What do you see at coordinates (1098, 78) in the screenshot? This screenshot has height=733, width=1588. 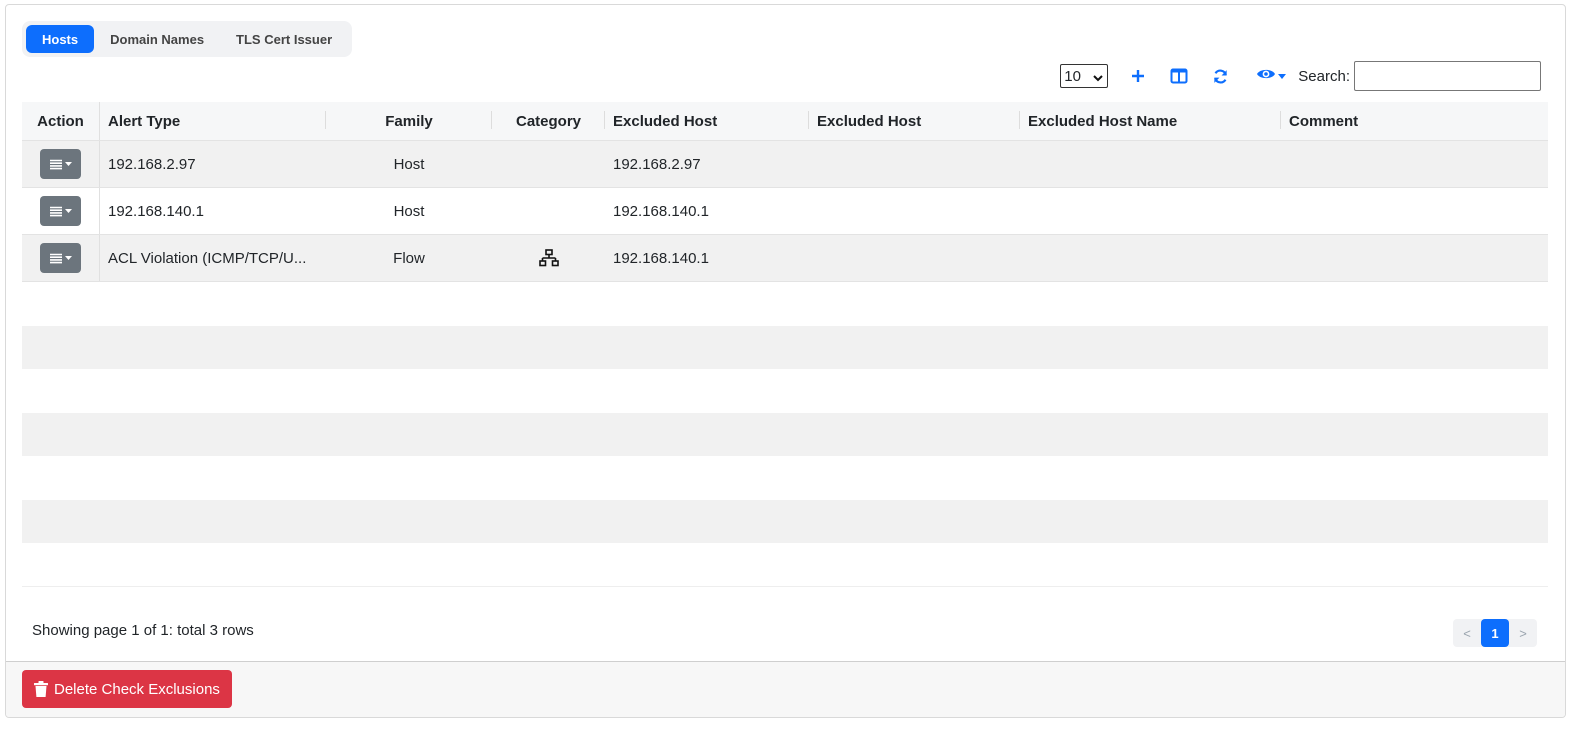 I see `chevron-down-icon` at bounding box center [1098, 78].